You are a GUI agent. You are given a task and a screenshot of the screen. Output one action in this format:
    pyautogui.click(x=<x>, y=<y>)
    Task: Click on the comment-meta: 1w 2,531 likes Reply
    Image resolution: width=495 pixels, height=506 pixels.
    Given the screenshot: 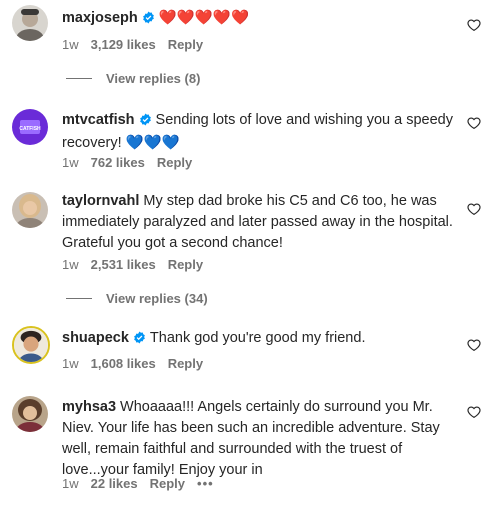 What is the action you would take?
    pyautogui.click(x=138, y=264)
    